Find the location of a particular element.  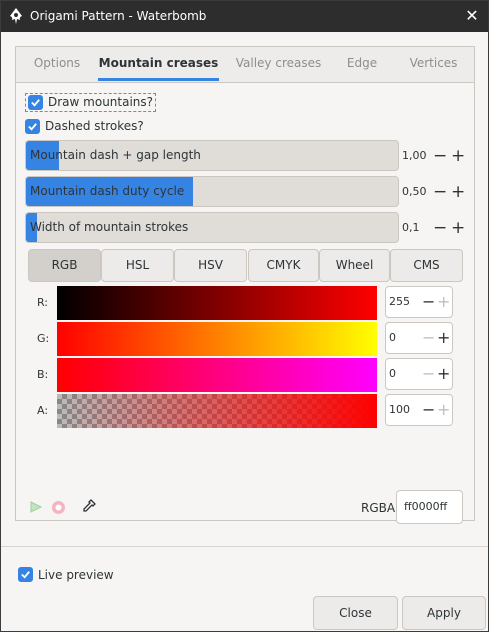

eyedropper-icon is located at coordinates (89, 506).